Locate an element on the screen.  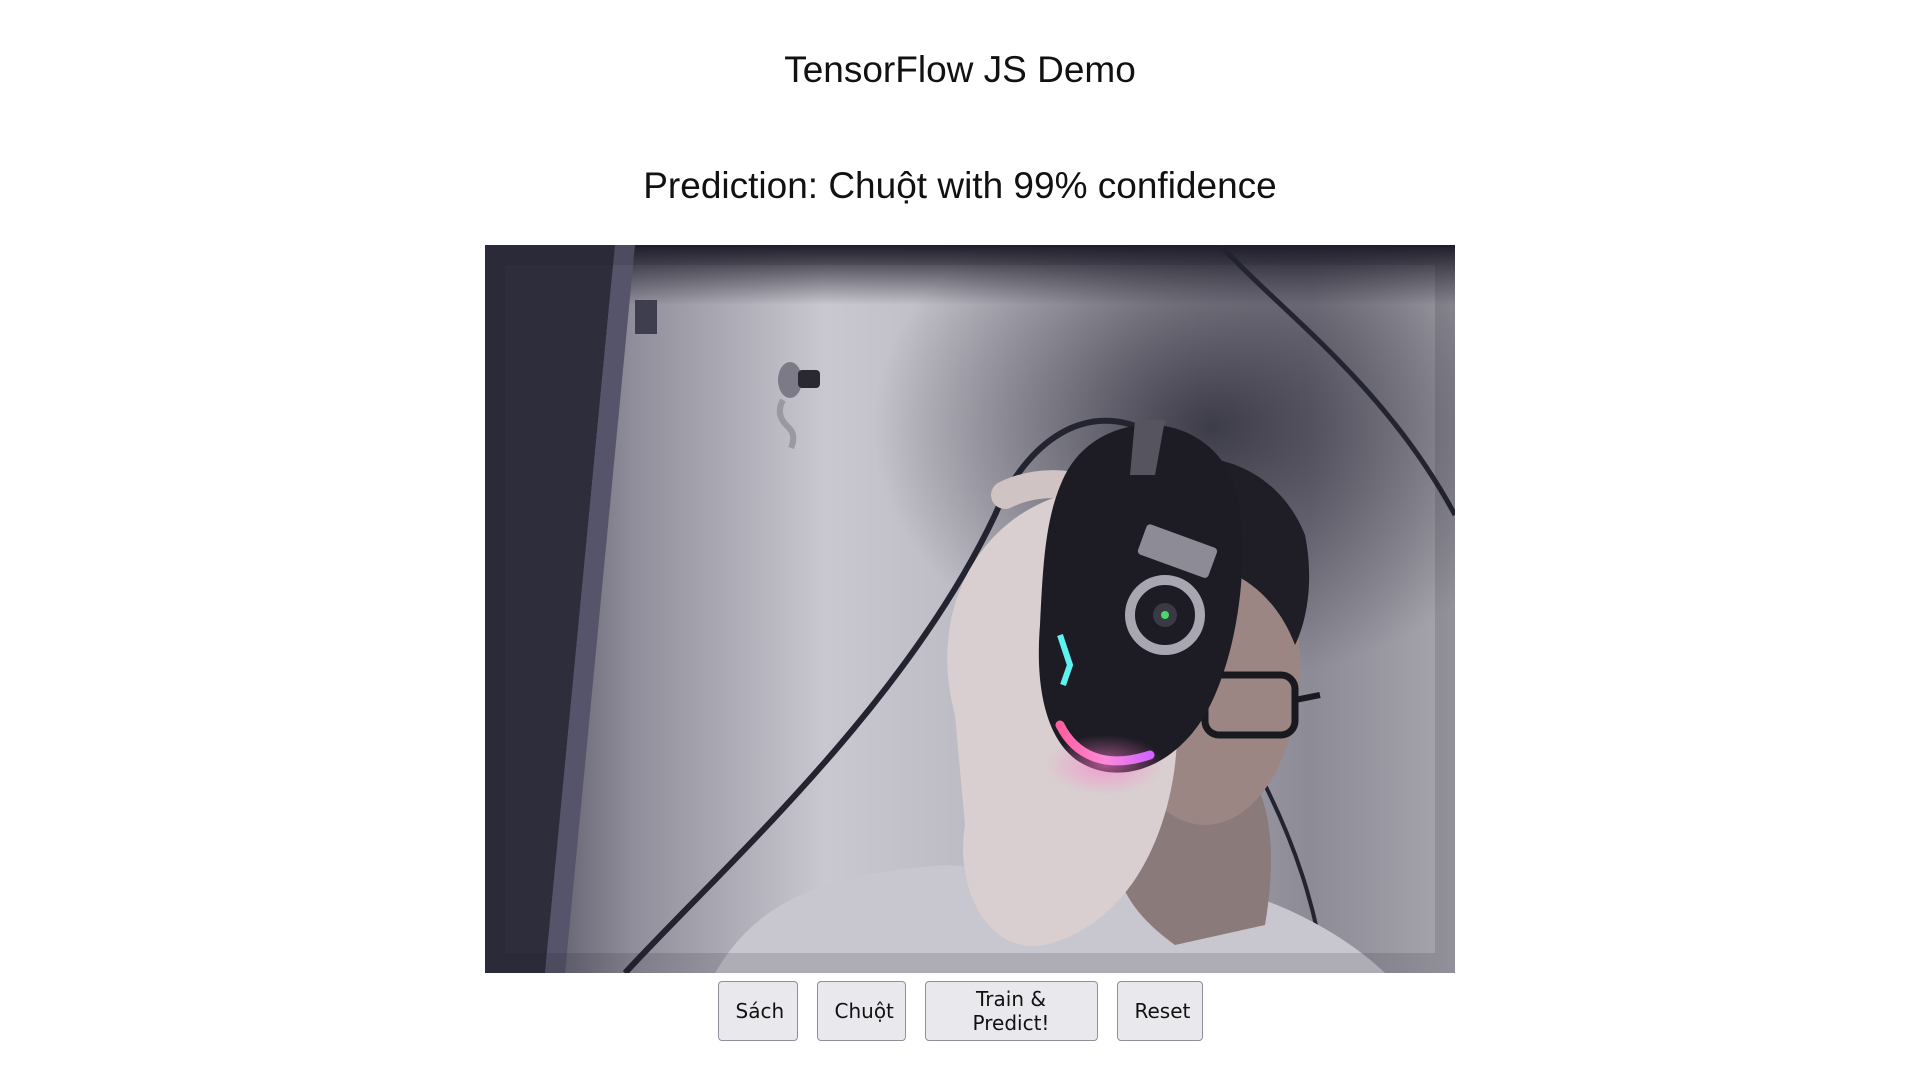
class-chuot-button: Chuột is located at coordinates (861, 1011).